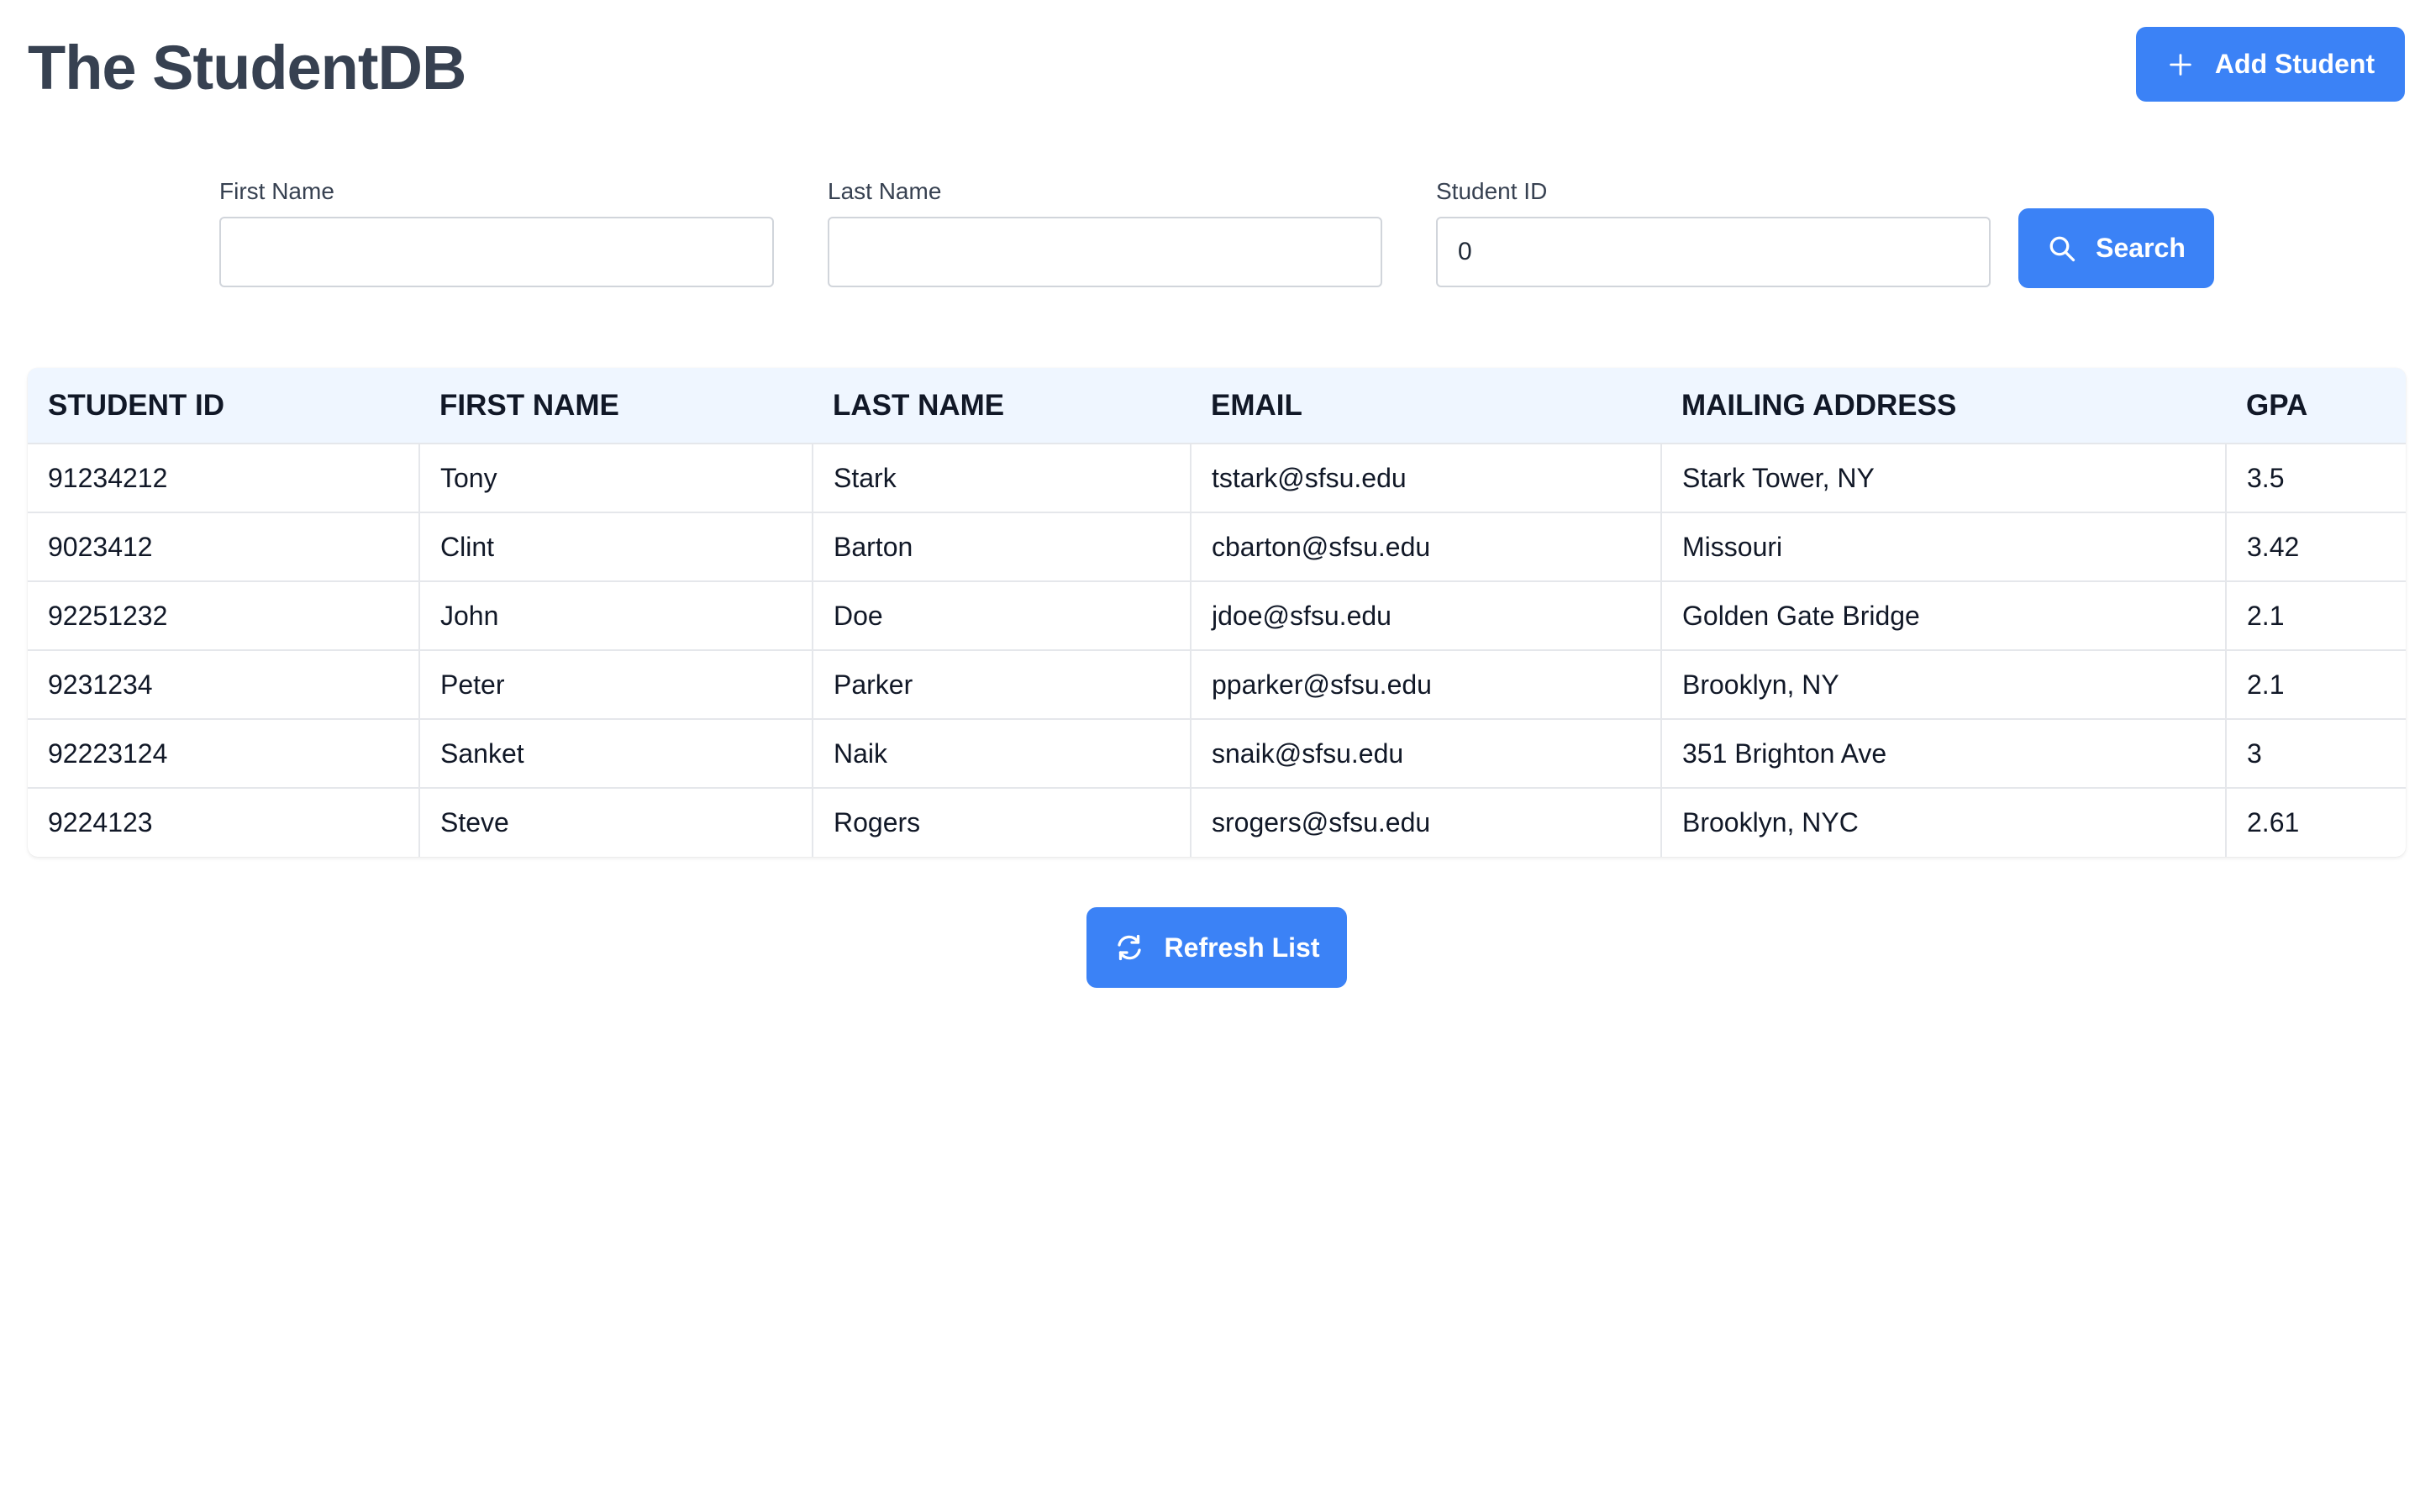 This screenshot has height=1512, width=2420. Describe the element at coordinates (224, 546) in the screenshot. I see `cell-student-id: 9023412` at that location.